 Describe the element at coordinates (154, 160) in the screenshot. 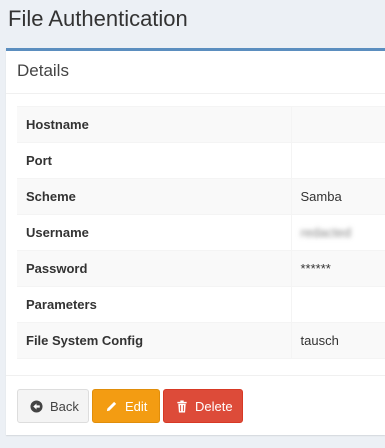

I see `port-label: Port` at that location.